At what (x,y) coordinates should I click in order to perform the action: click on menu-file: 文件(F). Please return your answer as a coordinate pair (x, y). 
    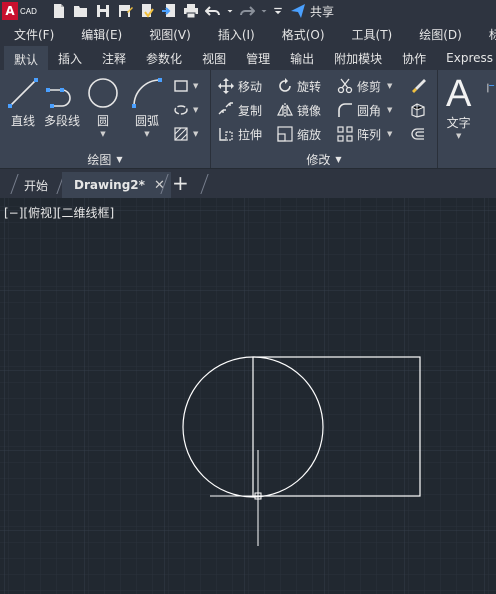
    Looking at the image, I should click on (33, 34).